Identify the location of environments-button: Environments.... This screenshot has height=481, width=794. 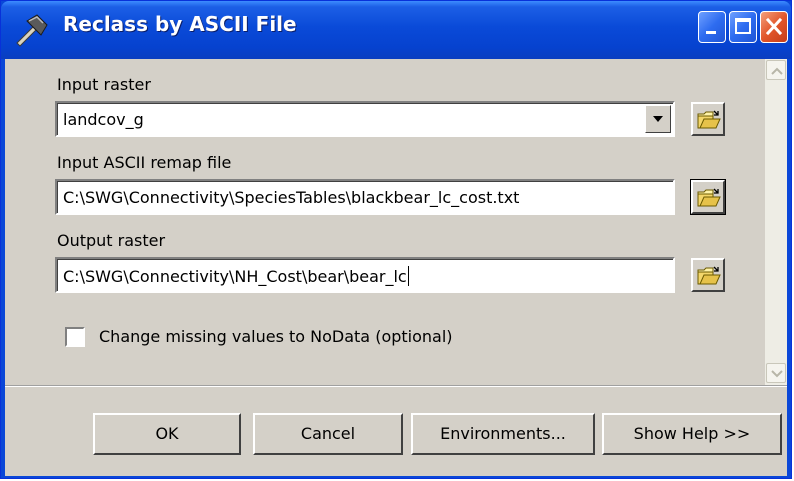
(503, 434).